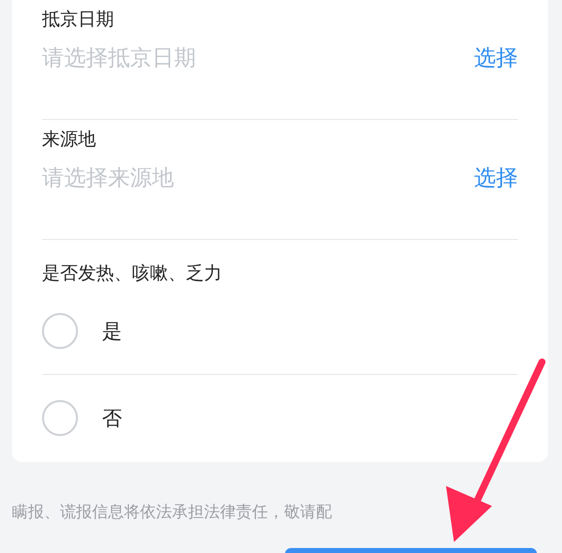 Image resolution: width=562 pixels, height=553 pixels. What do you see at coordinates (132, 274) in the screenshot?
I see `question-label: 是否发热、咳嗽、乏力` at bounding box center [132, 274].